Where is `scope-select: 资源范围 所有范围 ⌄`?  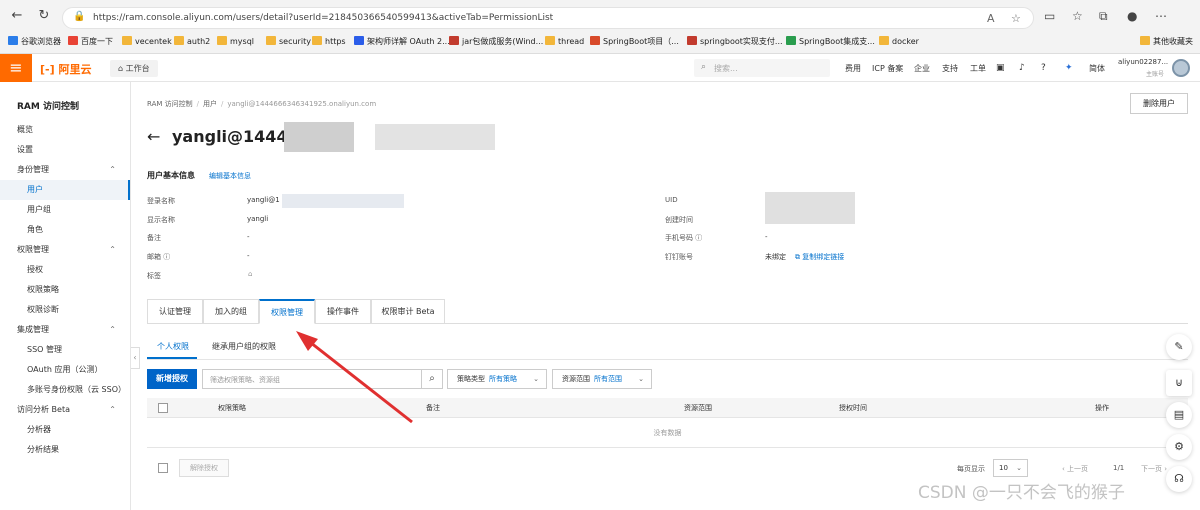
scope-select: 资源范围 所有范围 ⌄ is located at coordinates (602, 379).